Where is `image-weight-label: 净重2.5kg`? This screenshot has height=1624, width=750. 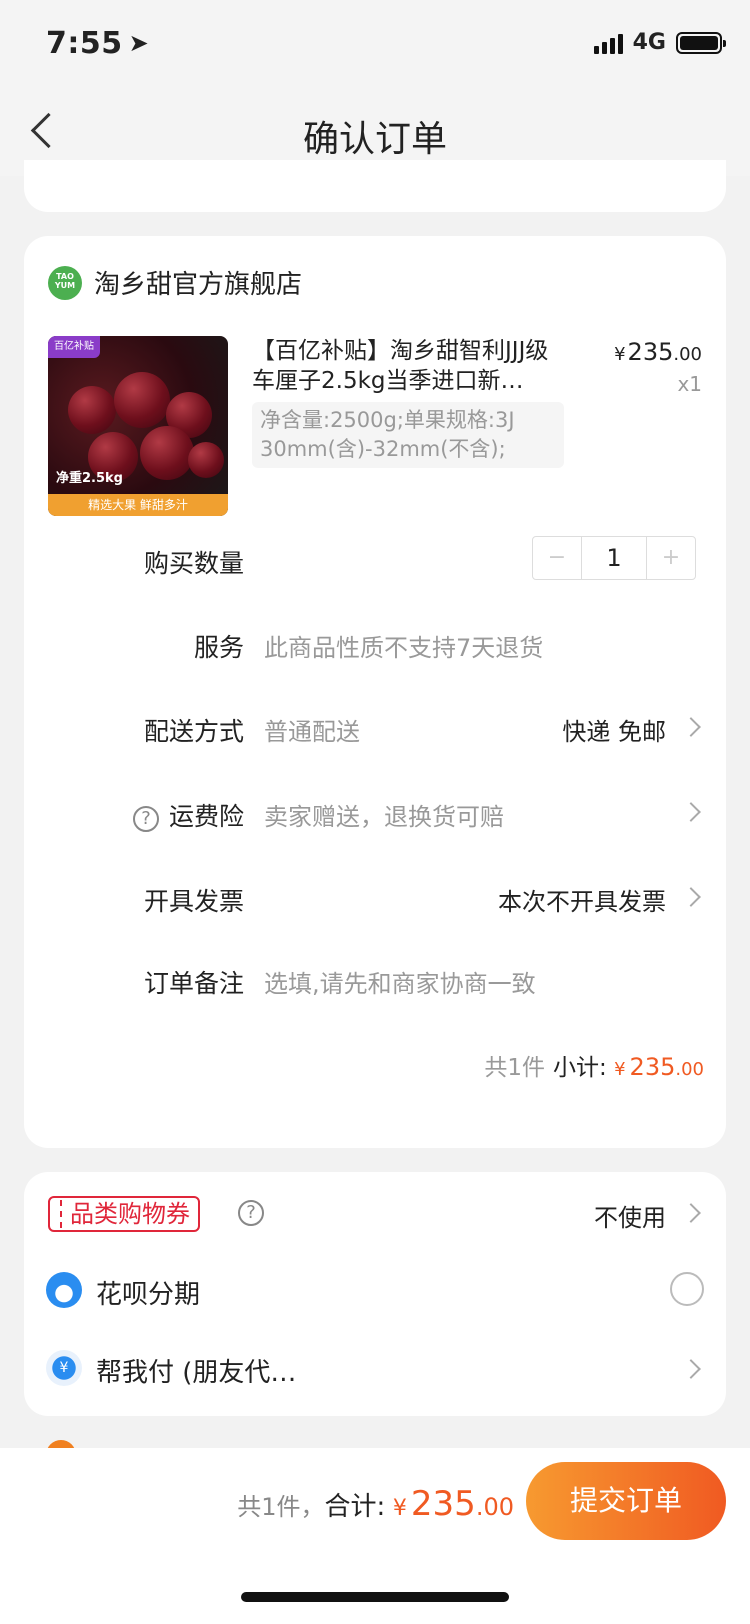
image-weight-label: 净重2.5kg is located at coordinates (89, 478).